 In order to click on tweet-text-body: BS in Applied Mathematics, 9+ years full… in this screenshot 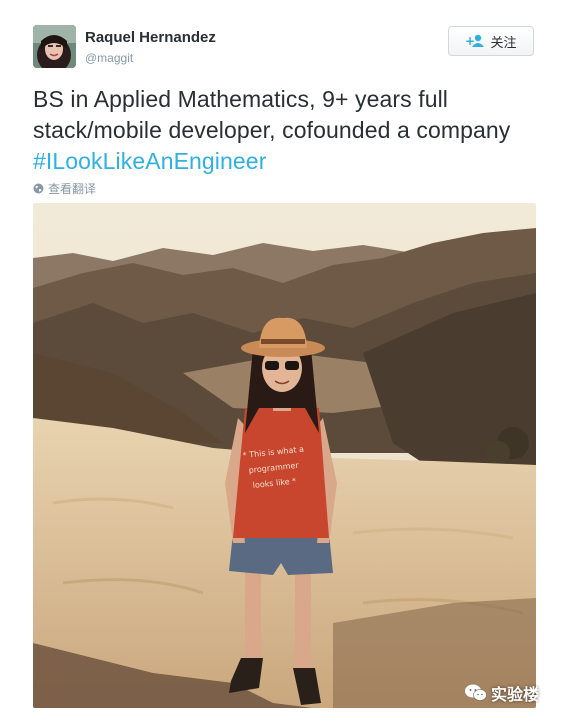, I will do `click(272, 114)`.